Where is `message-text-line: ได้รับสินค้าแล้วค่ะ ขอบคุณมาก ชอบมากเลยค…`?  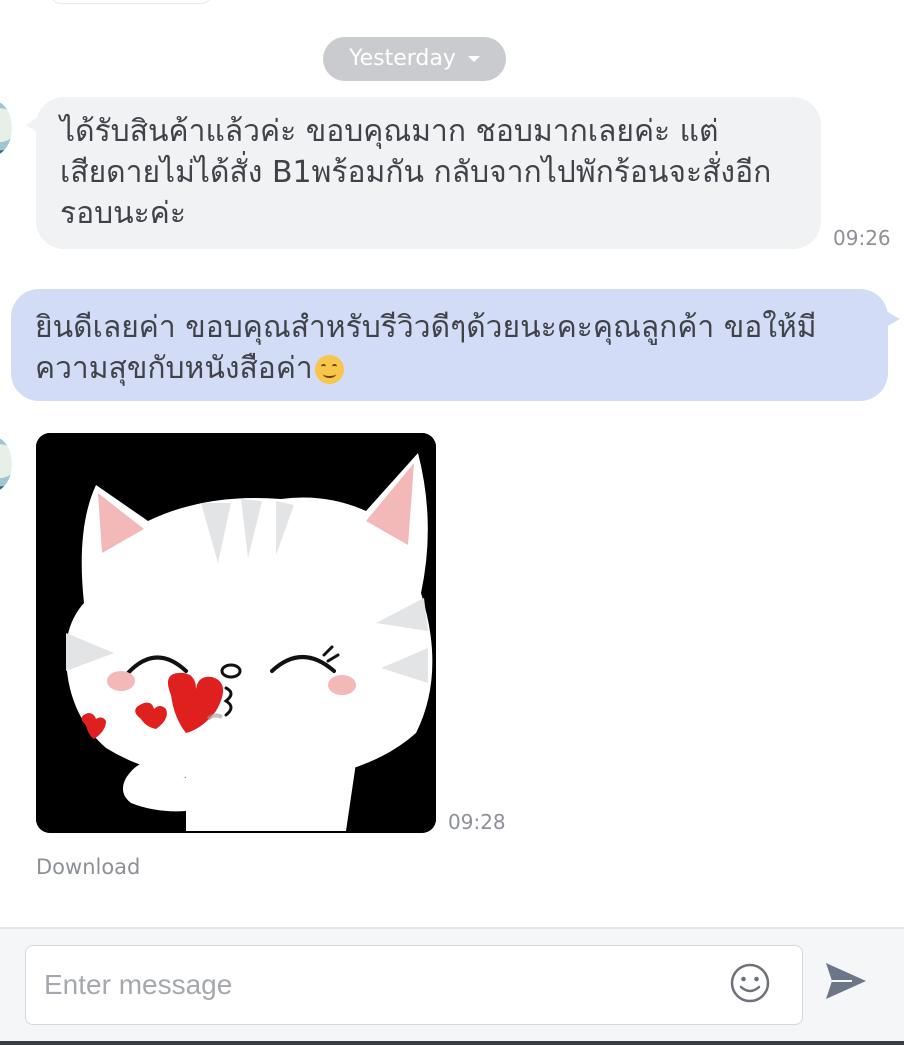 message-text-line: ได้รับสินค้าแล้วค่ะ ขอบคุณมาก ชอบมากเลยค… is located at coordinates (389, 131).